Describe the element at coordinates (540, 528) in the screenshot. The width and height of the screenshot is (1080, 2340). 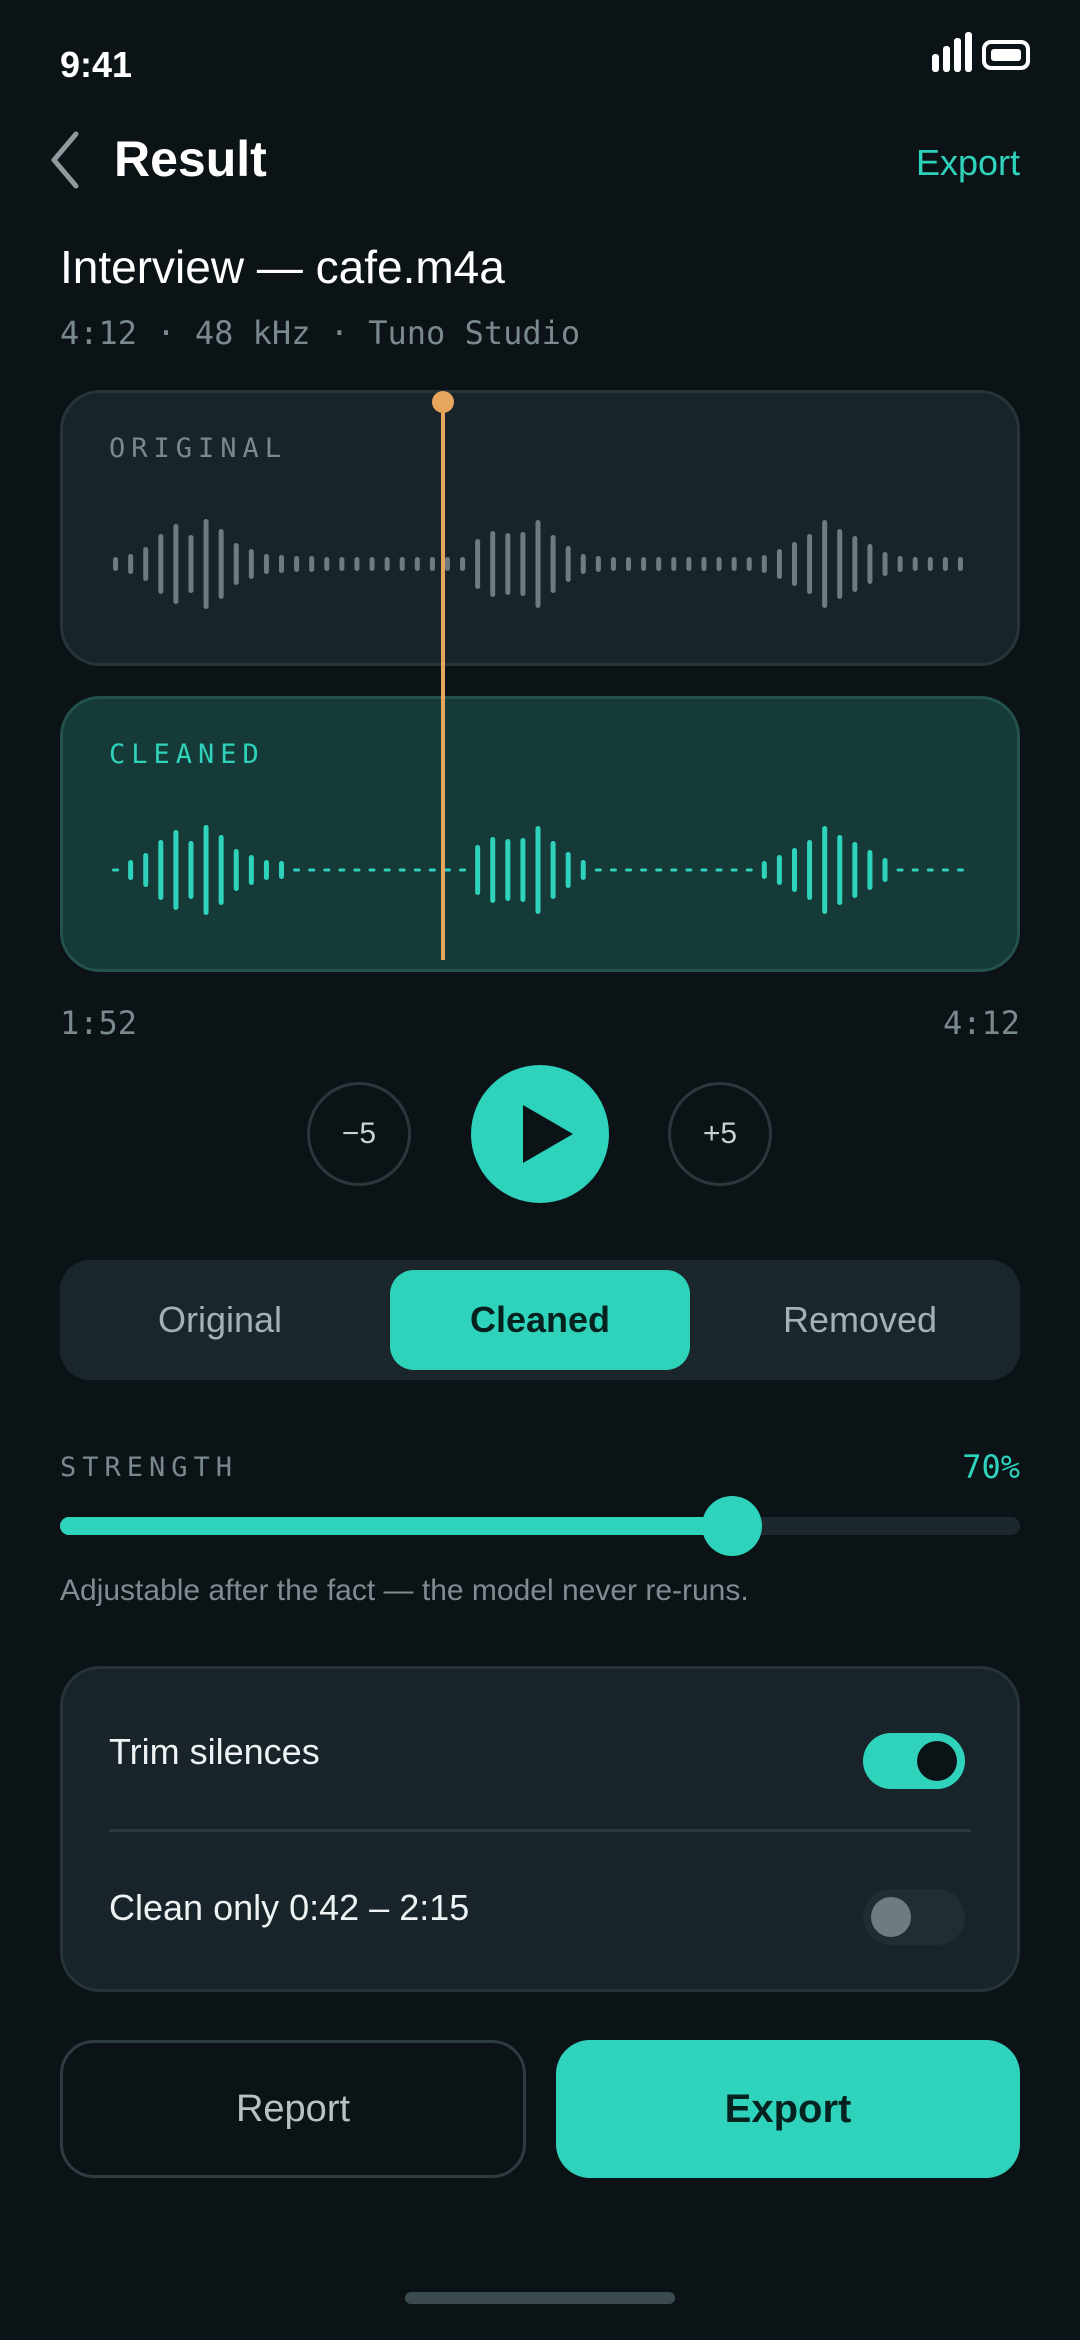
I see `original-waveform-panel: ORIGINAL` at that location.